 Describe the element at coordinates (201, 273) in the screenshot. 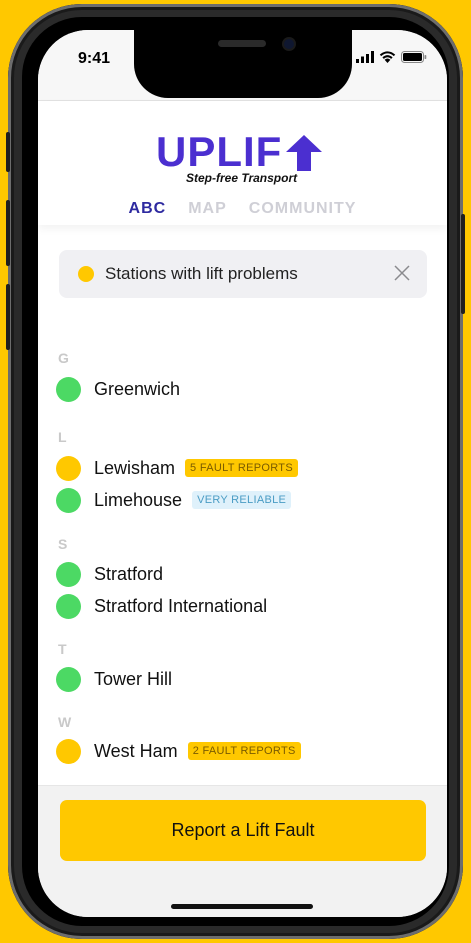

I see `filter-banner-text: Stations with lift problems` at that location.